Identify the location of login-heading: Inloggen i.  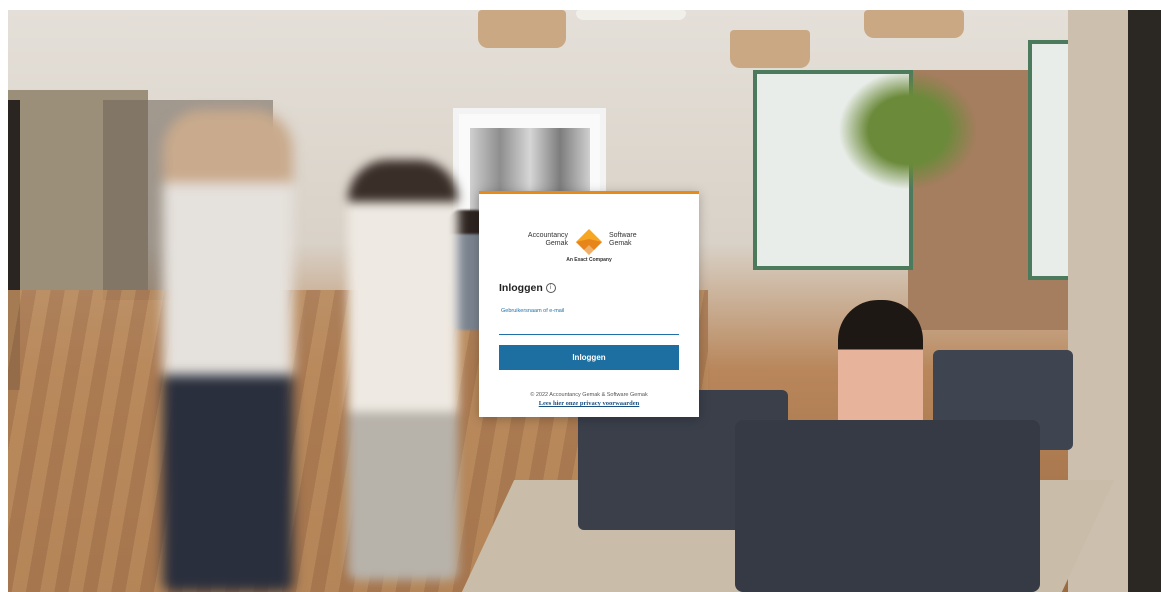
(527, 288).